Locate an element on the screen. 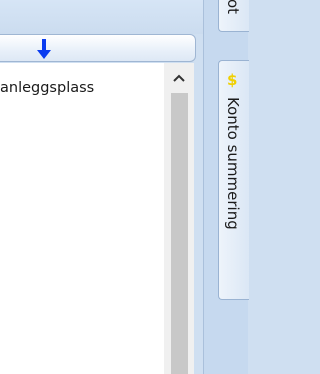 This screenshot has height=374, width=320. list-item-label: anleggsplass is located at coordinates (47, 88).